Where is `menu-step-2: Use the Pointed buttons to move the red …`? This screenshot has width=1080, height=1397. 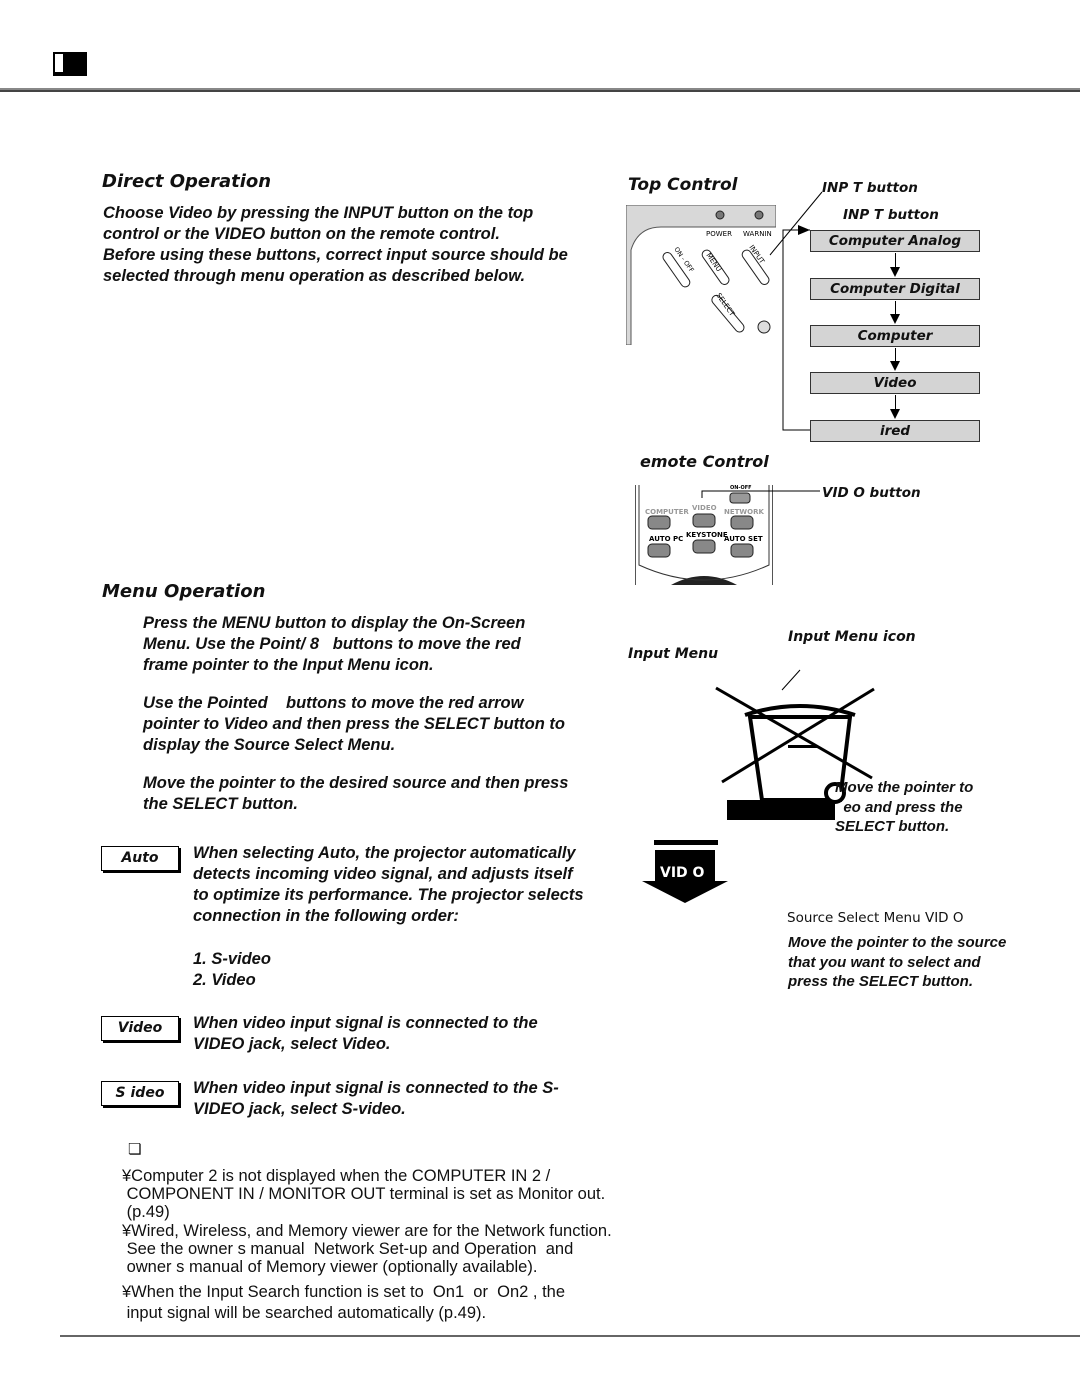 menu-step-2: Use the Pointed buttons to move the red … is located at coordinates (354, 724).